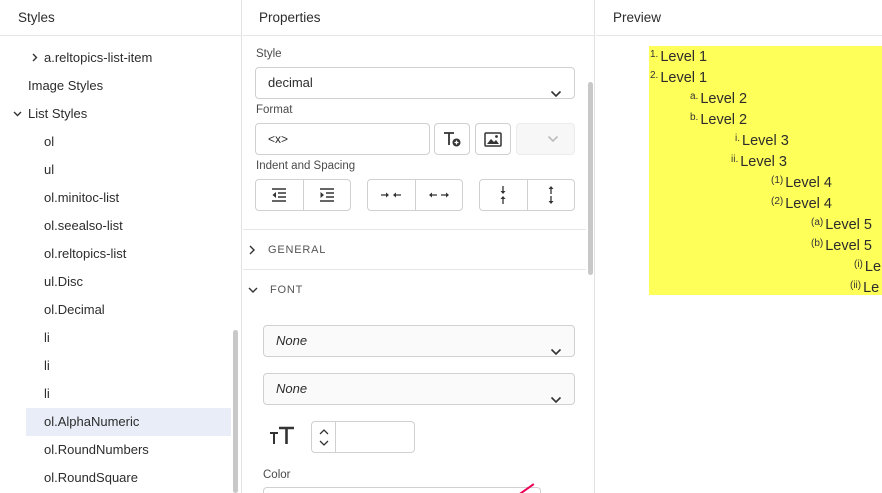  I want to click on font-family-select: None, so click(419, 341).